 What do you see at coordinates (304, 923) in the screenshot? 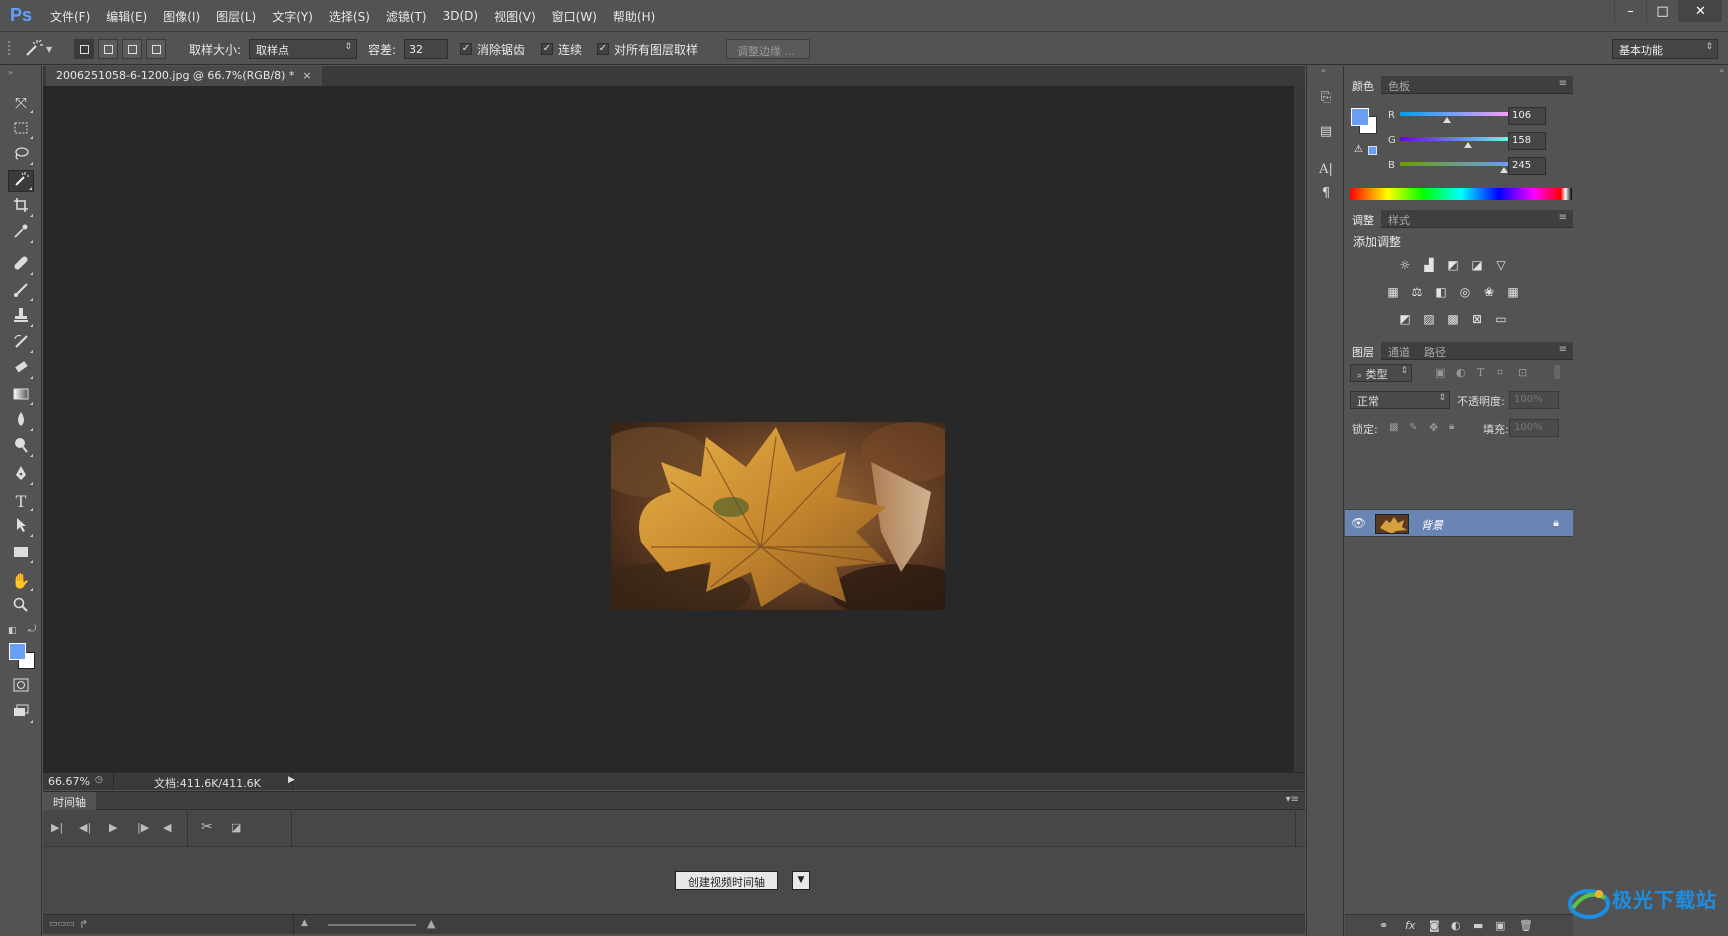
I see `zoom-out-timeline-icon: ▲` at bounding box center [304, 923].